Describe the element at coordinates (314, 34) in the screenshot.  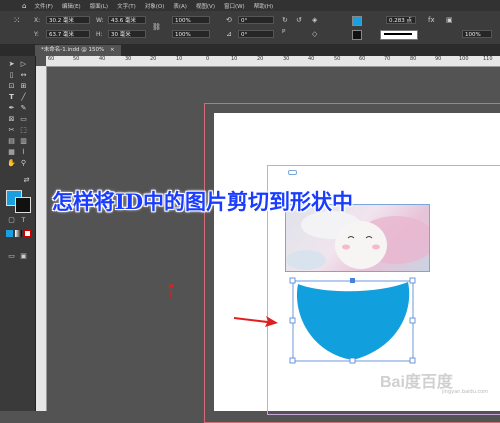
I see `select-content-icon: ◇` at that location.